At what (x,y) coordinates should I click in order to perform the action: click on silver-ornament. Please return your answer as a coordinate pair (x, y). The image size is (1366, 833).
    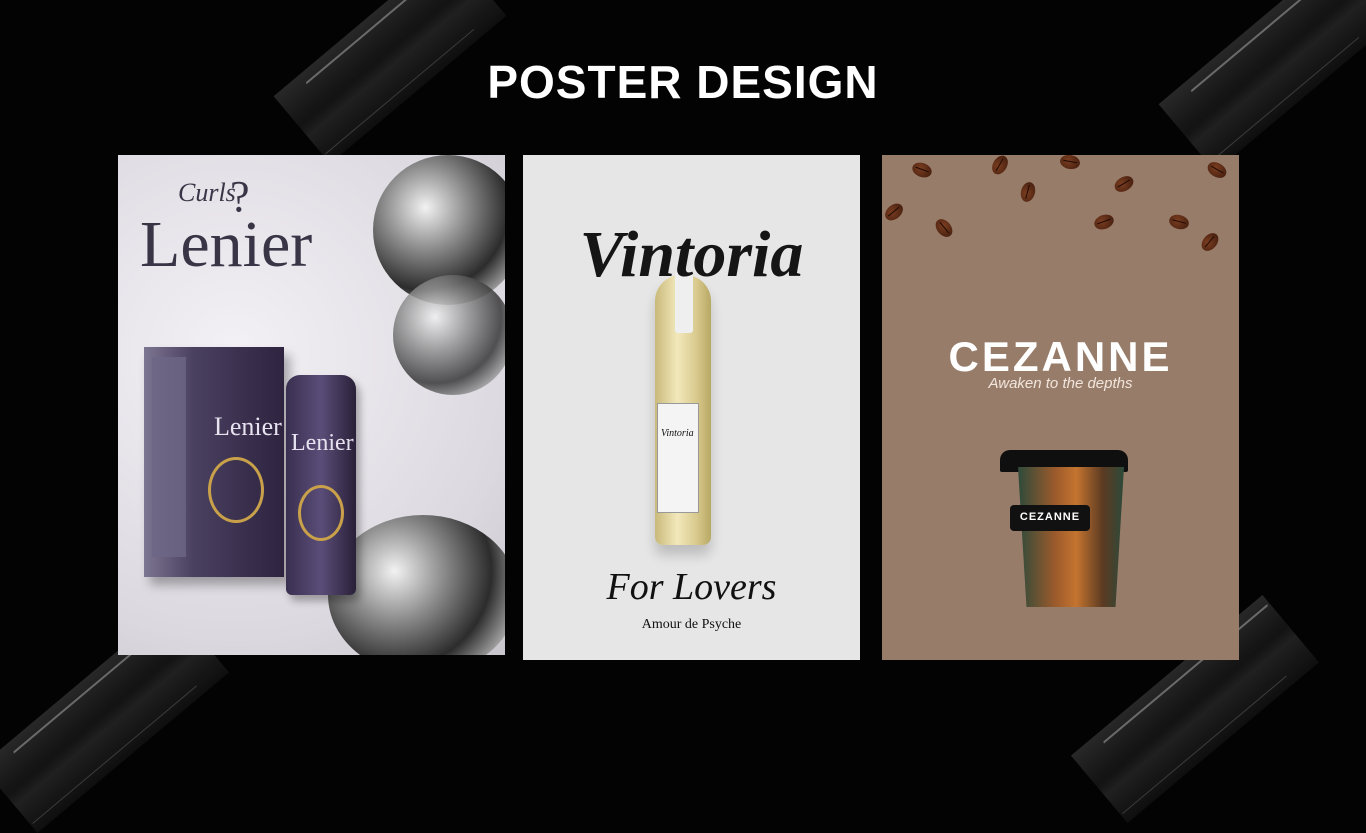
    Looking at the image, I should click on (449, 335).